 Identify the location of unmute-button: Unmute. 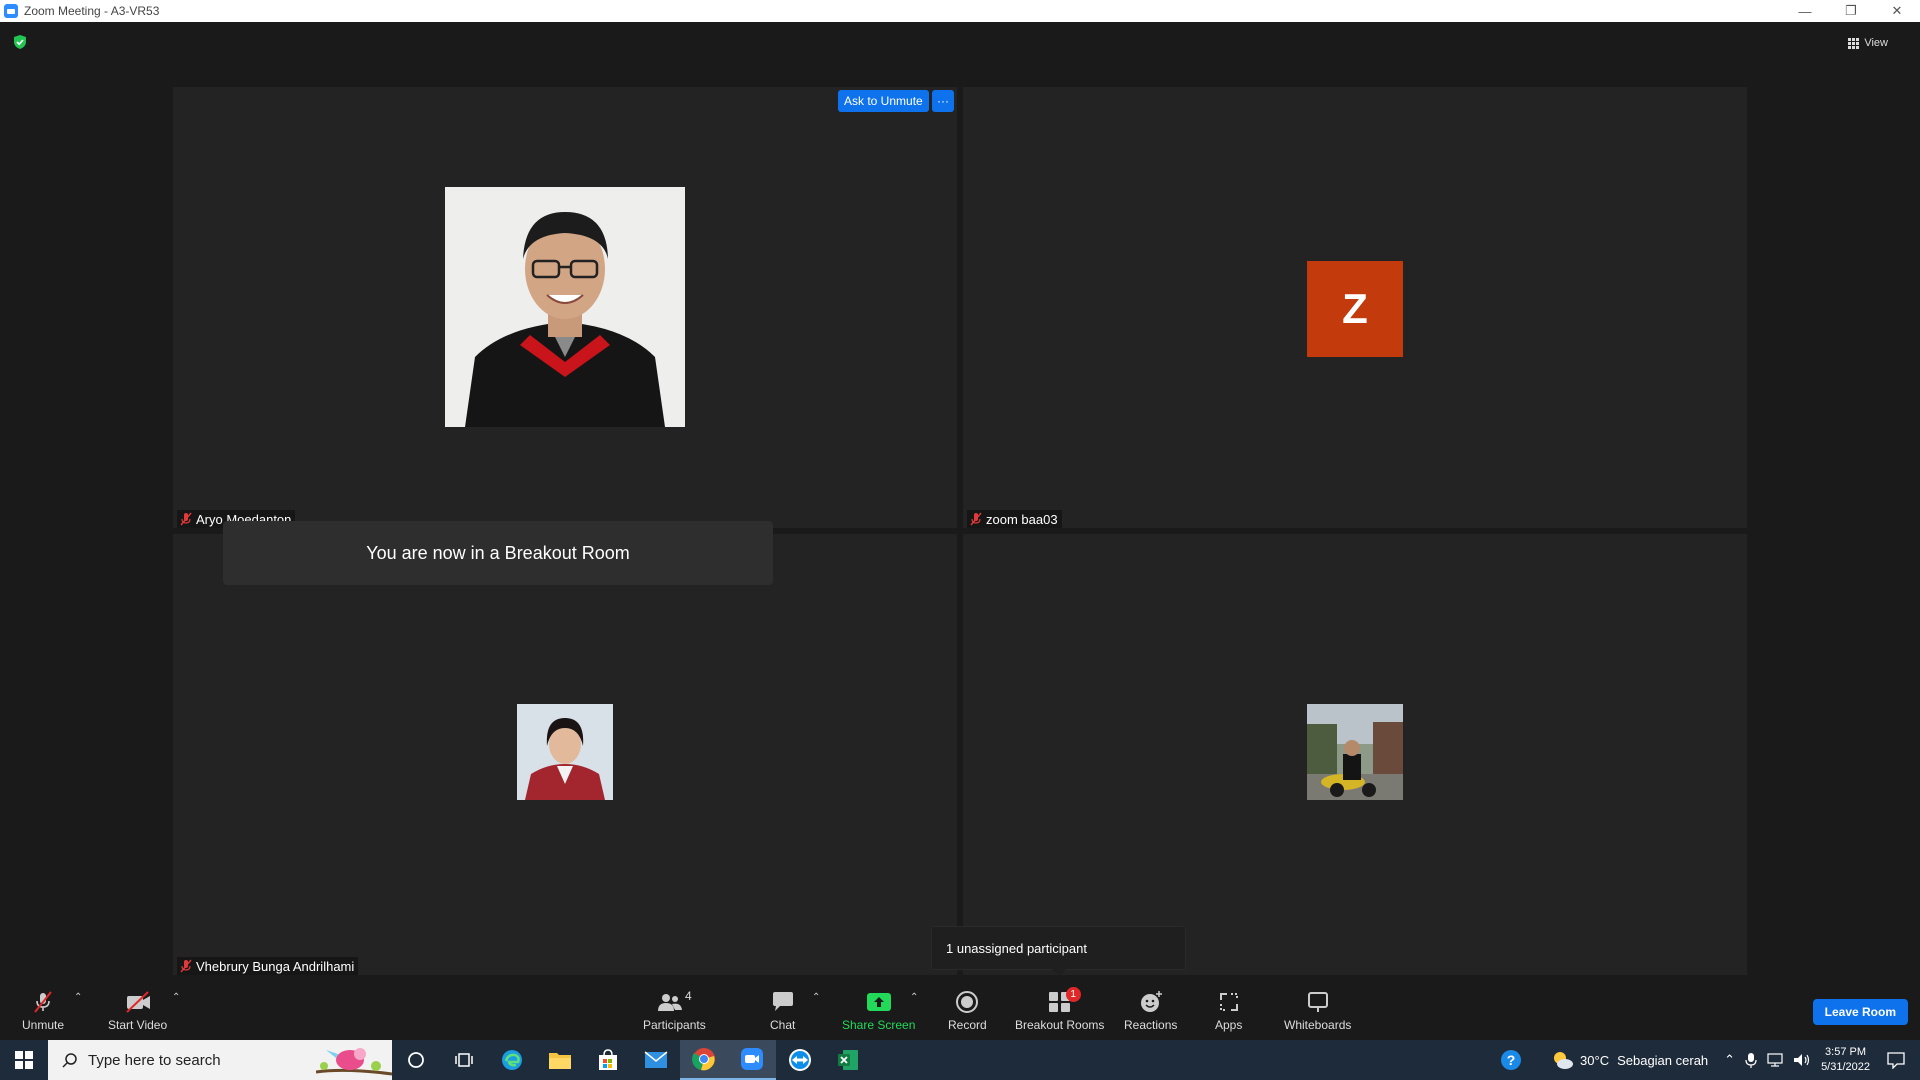
(43, 1011).